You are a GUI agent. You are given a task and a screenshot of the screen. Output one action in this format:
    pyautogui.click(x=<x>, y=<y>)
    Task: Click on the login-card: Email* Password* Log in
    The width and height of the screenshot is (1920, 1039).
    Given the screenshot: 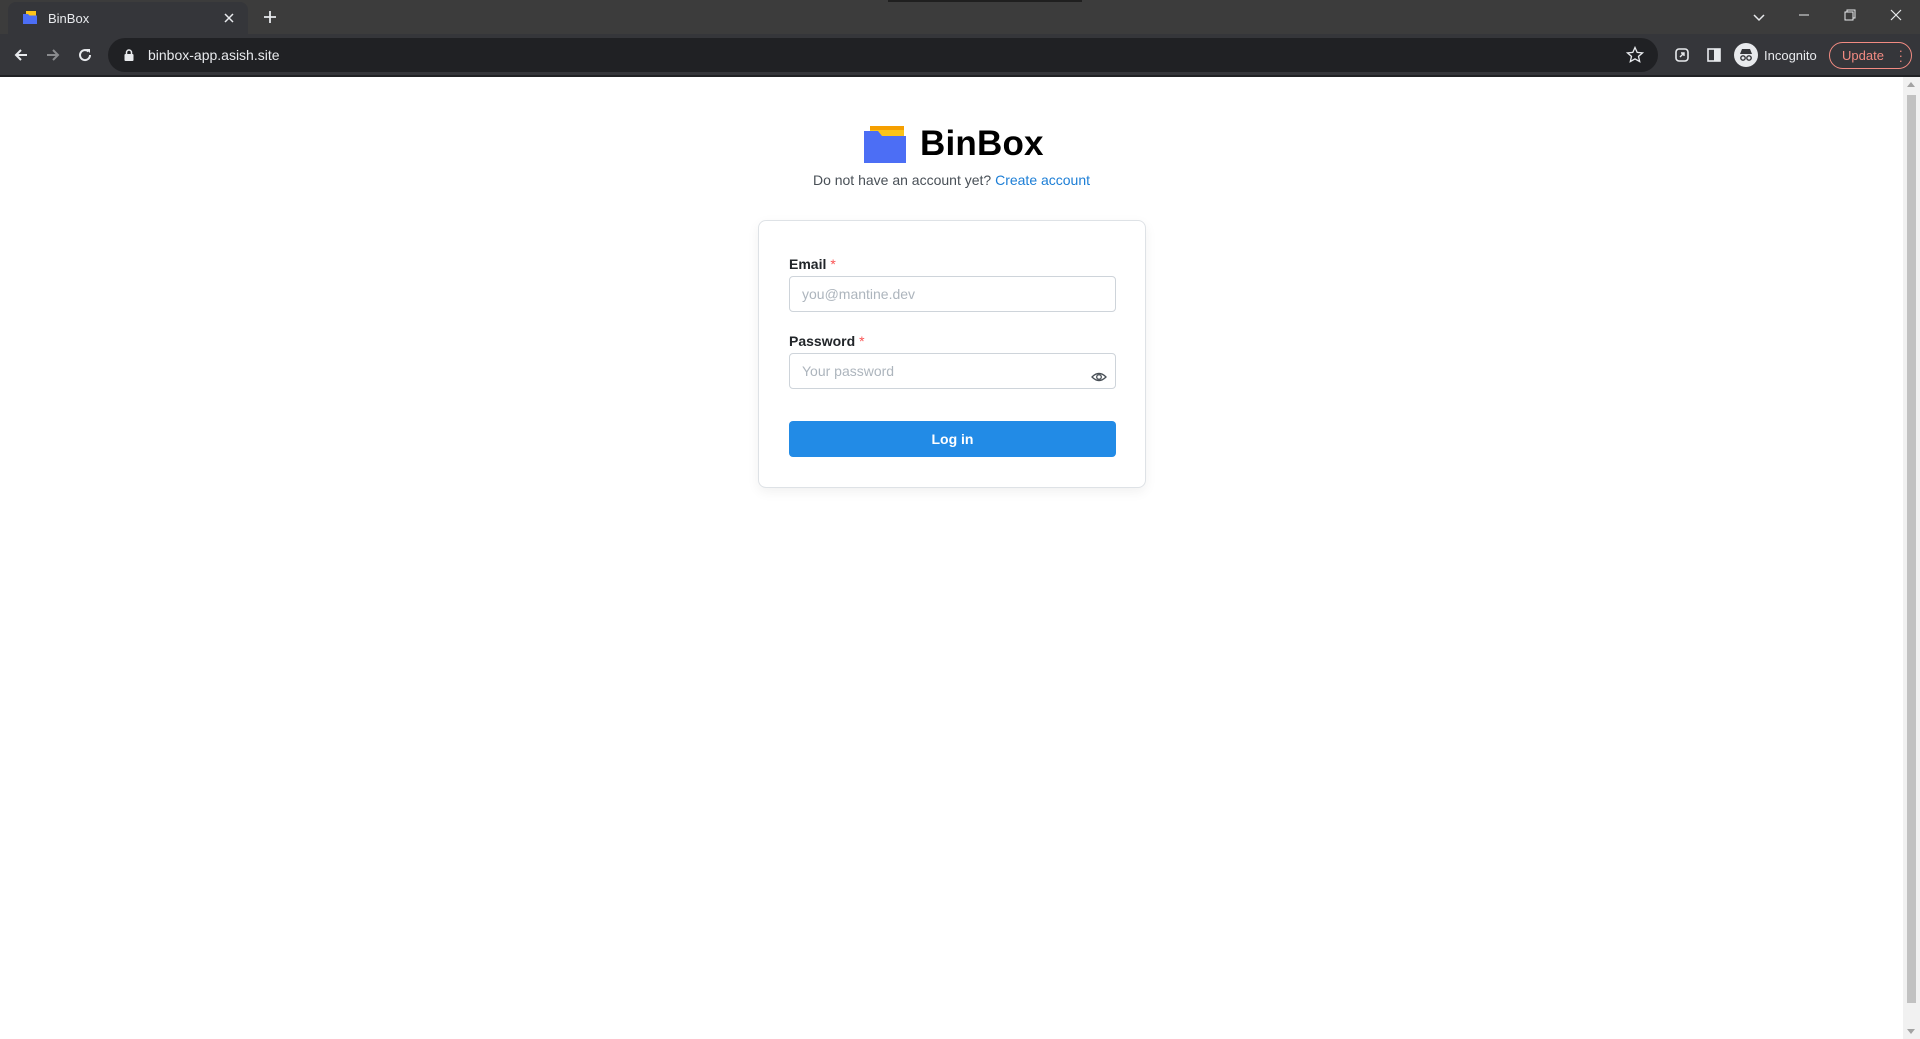 What is the action you would take?
    pyautogui.click(x=952, y=354)
    